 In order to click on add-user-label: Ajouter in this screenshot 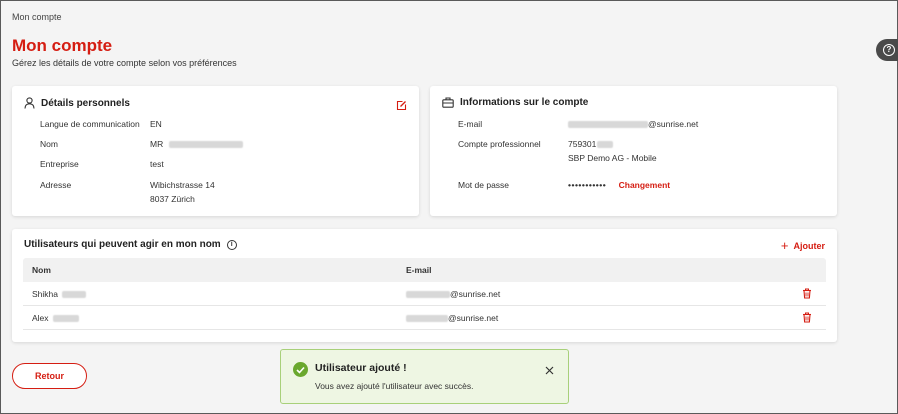, I will do `click(809, 245)`.